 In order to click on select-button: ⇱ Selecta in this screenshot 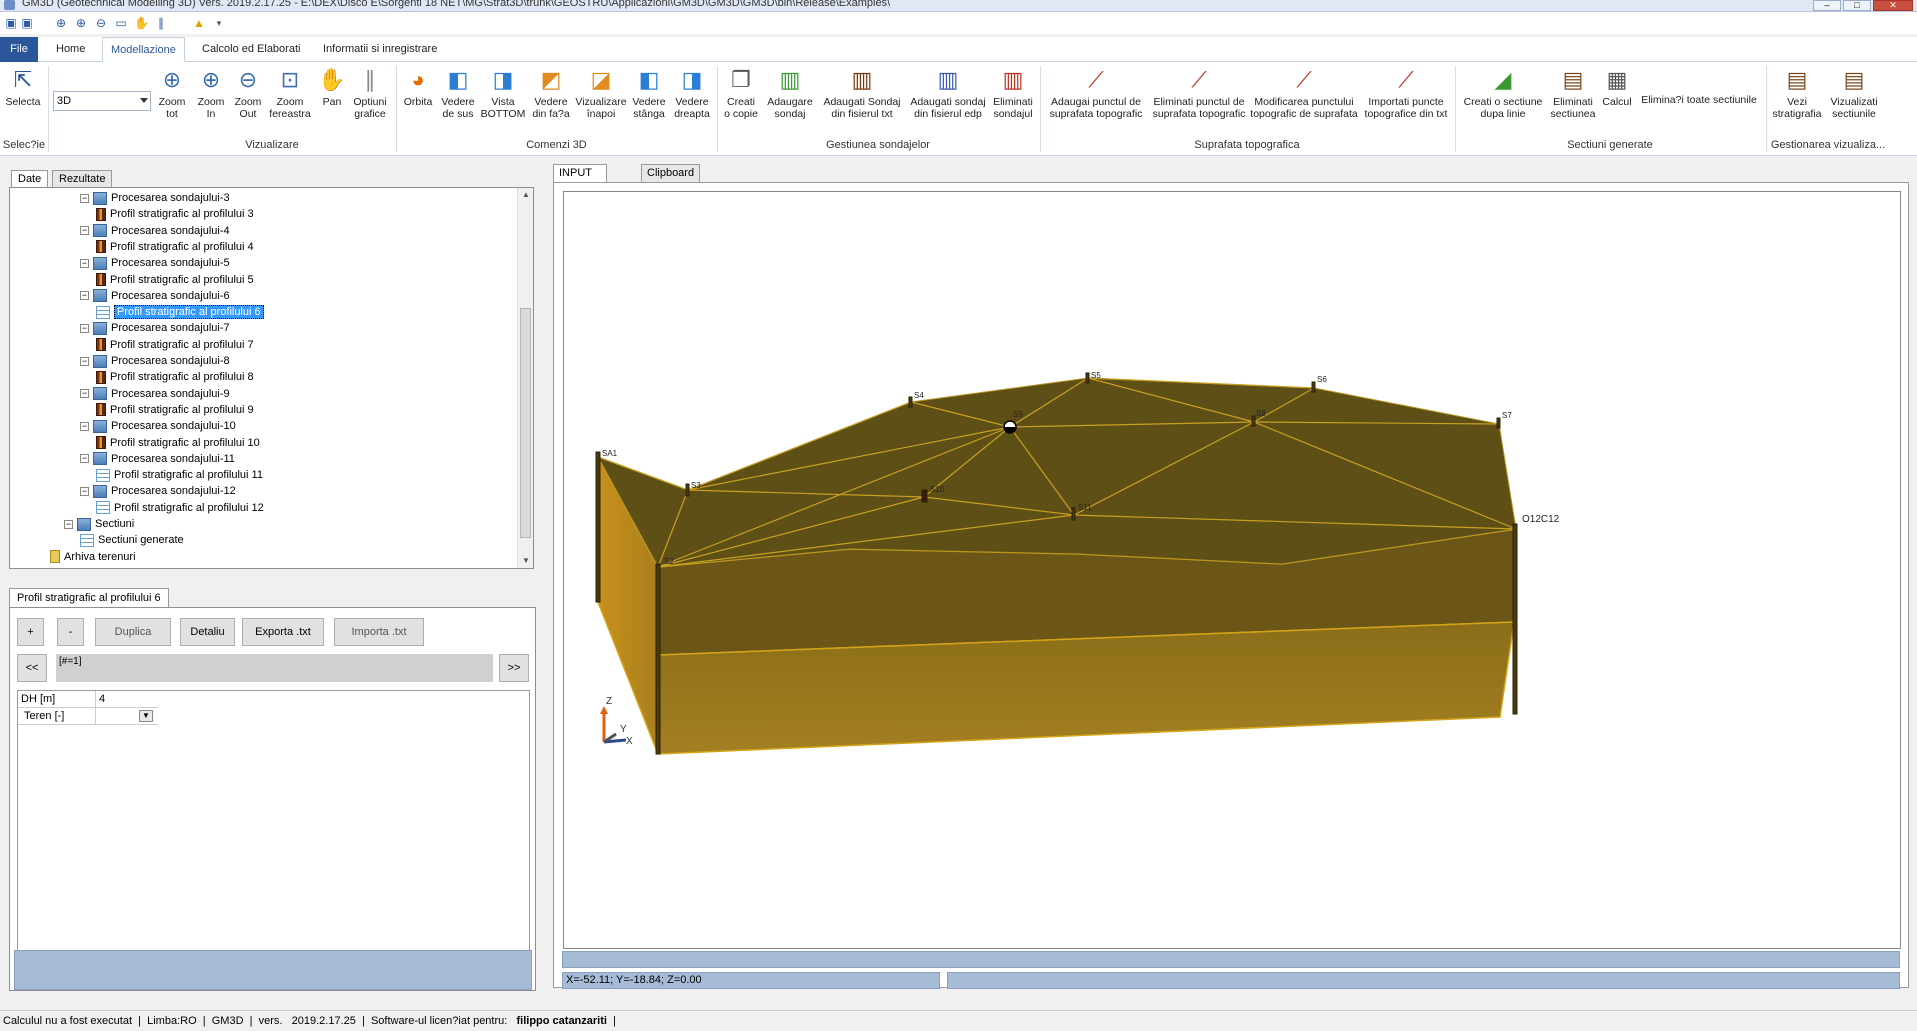, I will do `click(23, 87)`.